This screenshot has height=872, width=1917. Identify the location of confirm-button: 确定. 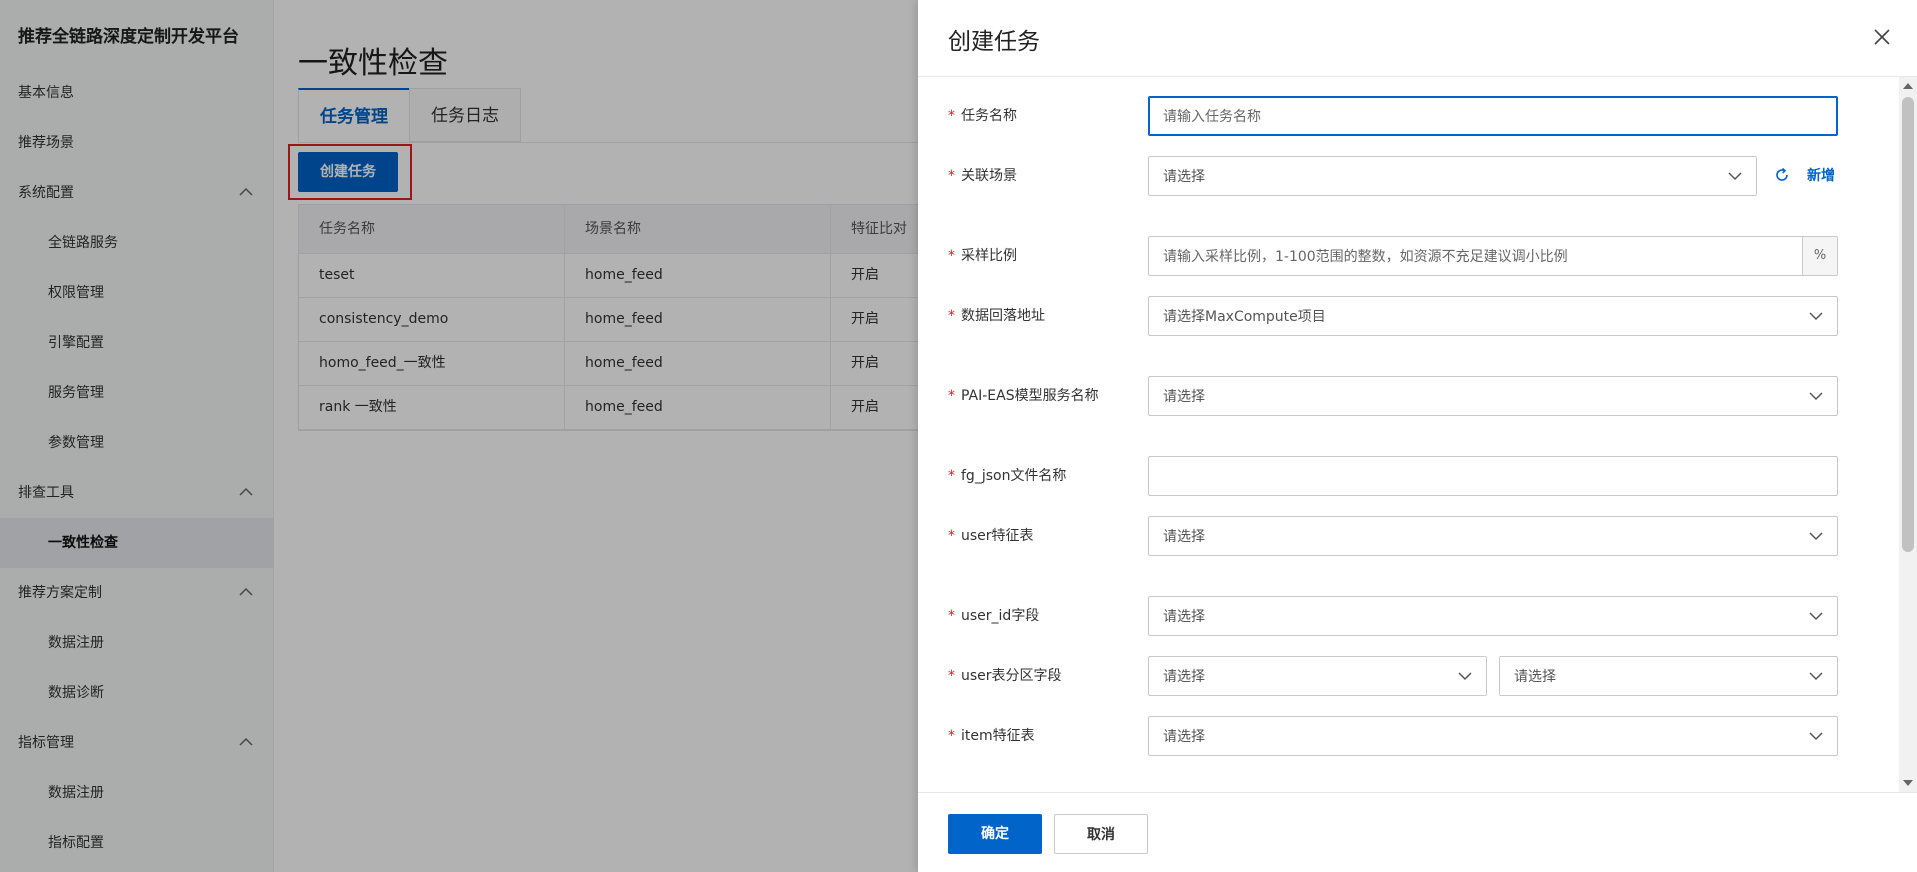
(995, 834).